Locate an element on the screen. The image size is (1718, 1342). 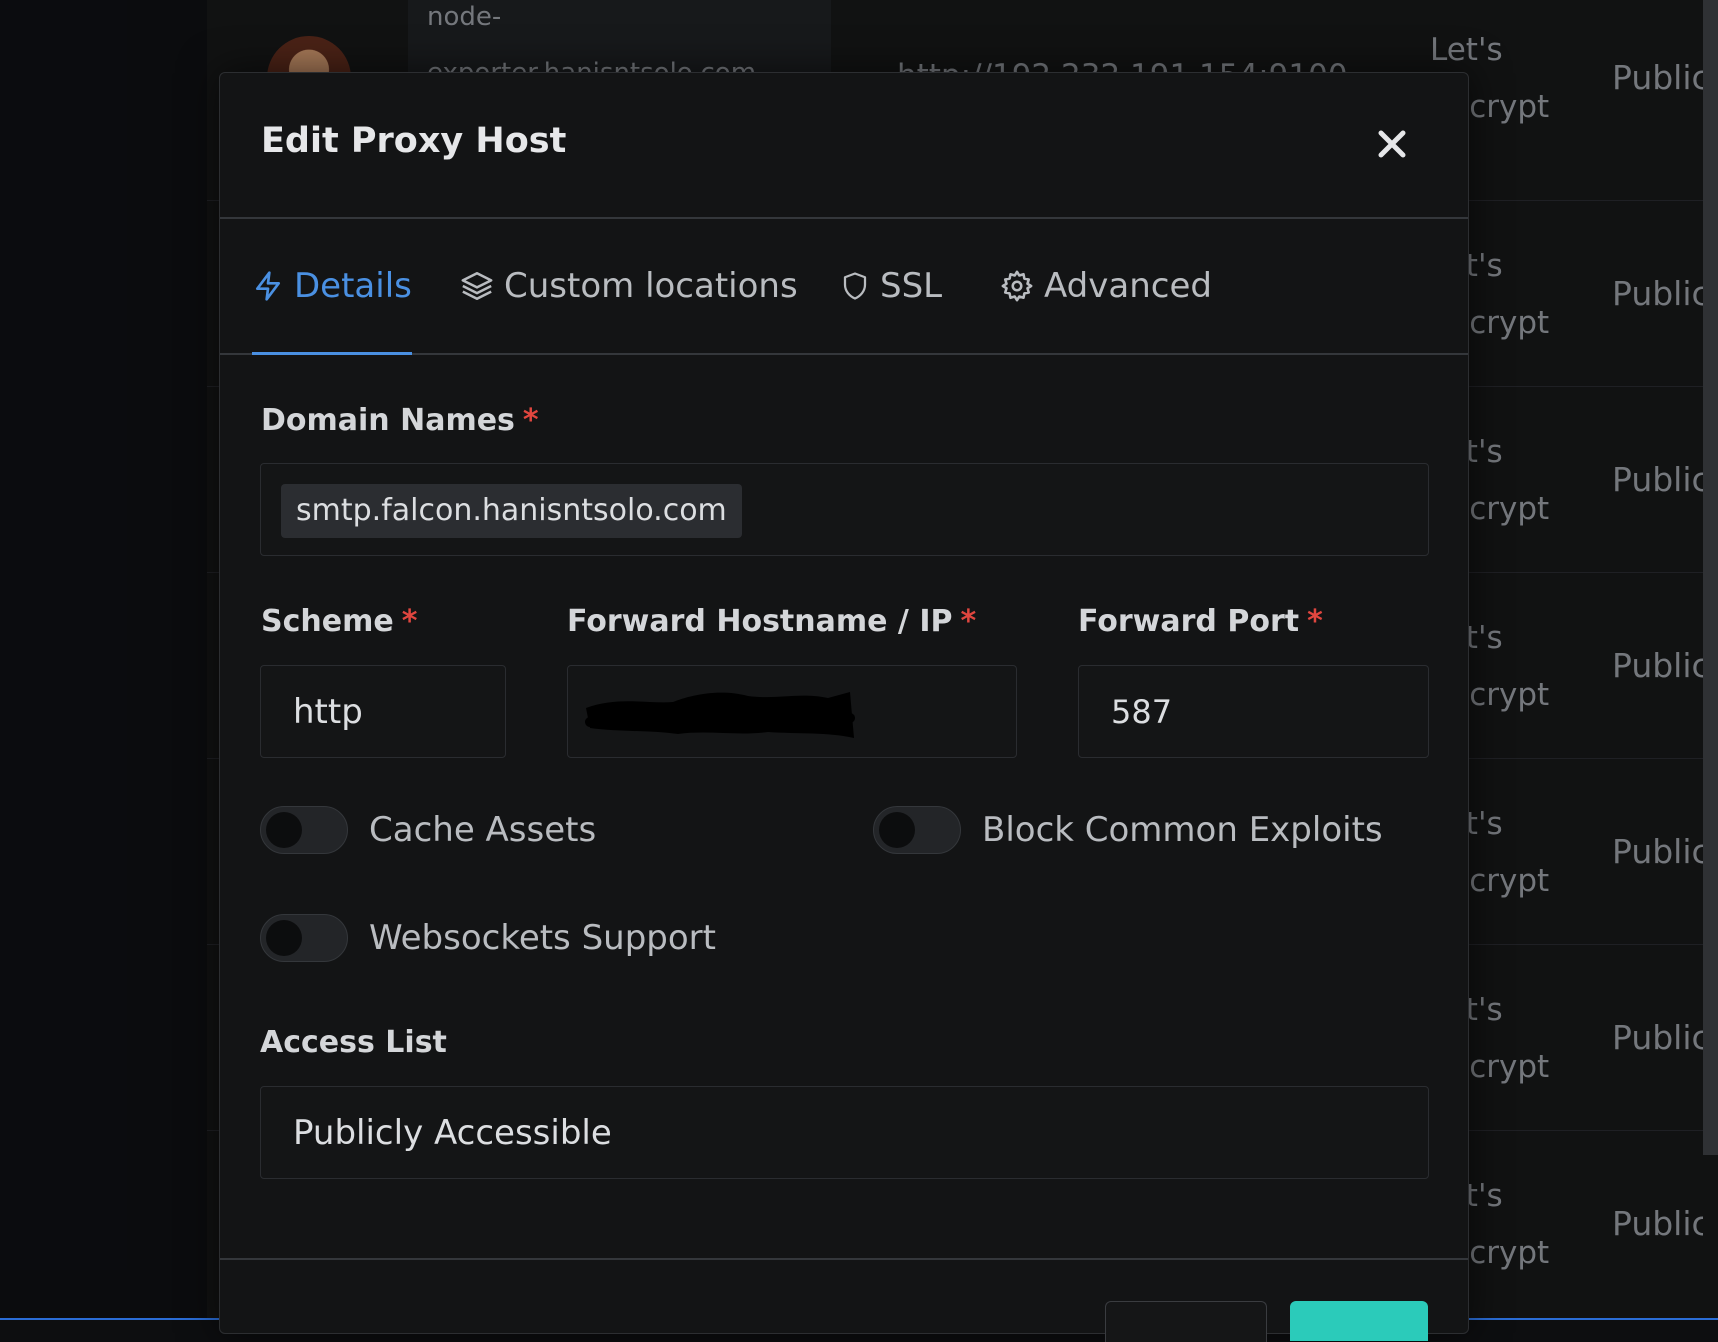
scheme-select: http is located at coordinates (383, 711).